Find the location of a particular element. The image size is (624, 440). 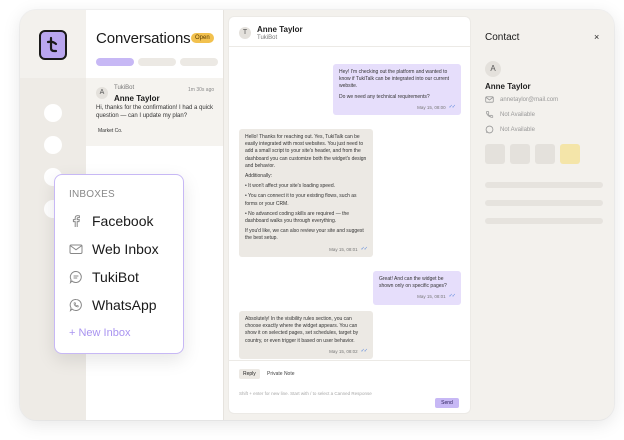

new-inbox-button: + New Inbox is located at coordinates (99, 333).